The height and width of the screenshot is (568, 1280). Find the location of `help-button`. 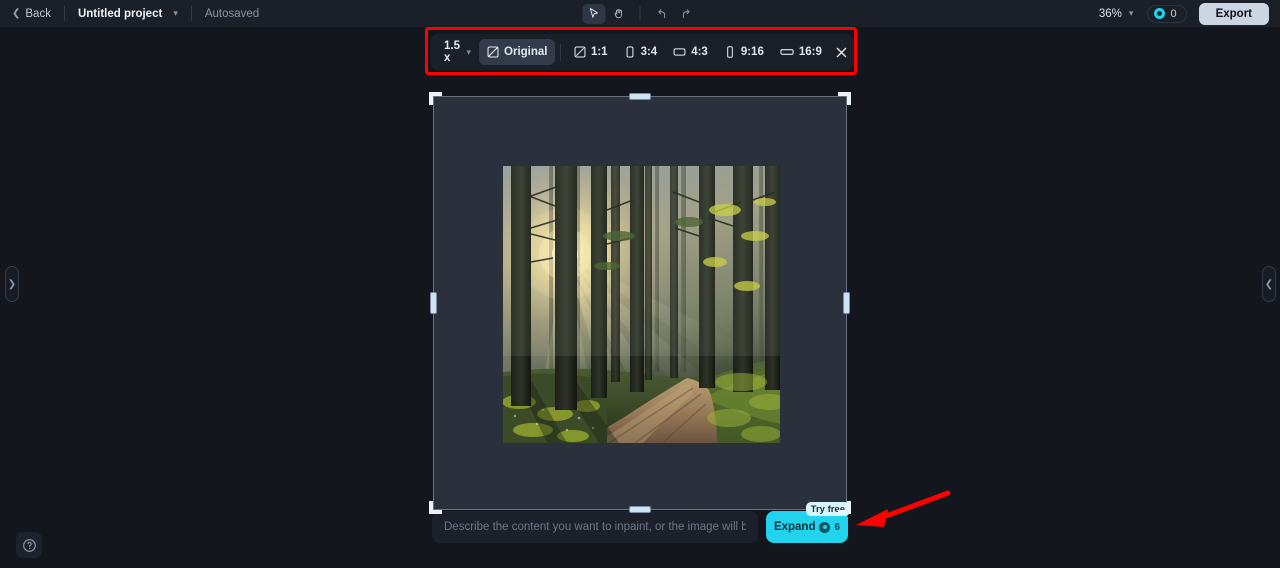

help-button is located at coordinates (29, 545).